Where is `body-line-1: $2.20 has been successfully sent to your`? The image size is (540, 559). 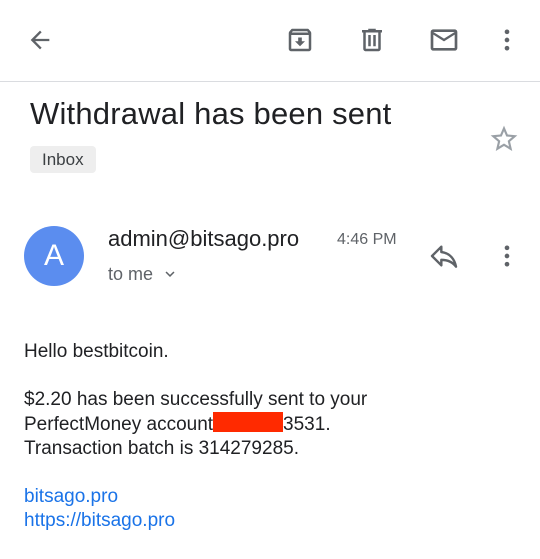
body-line-1: $2.20 has been successfully sent to your is located at coordinates (196, 399).